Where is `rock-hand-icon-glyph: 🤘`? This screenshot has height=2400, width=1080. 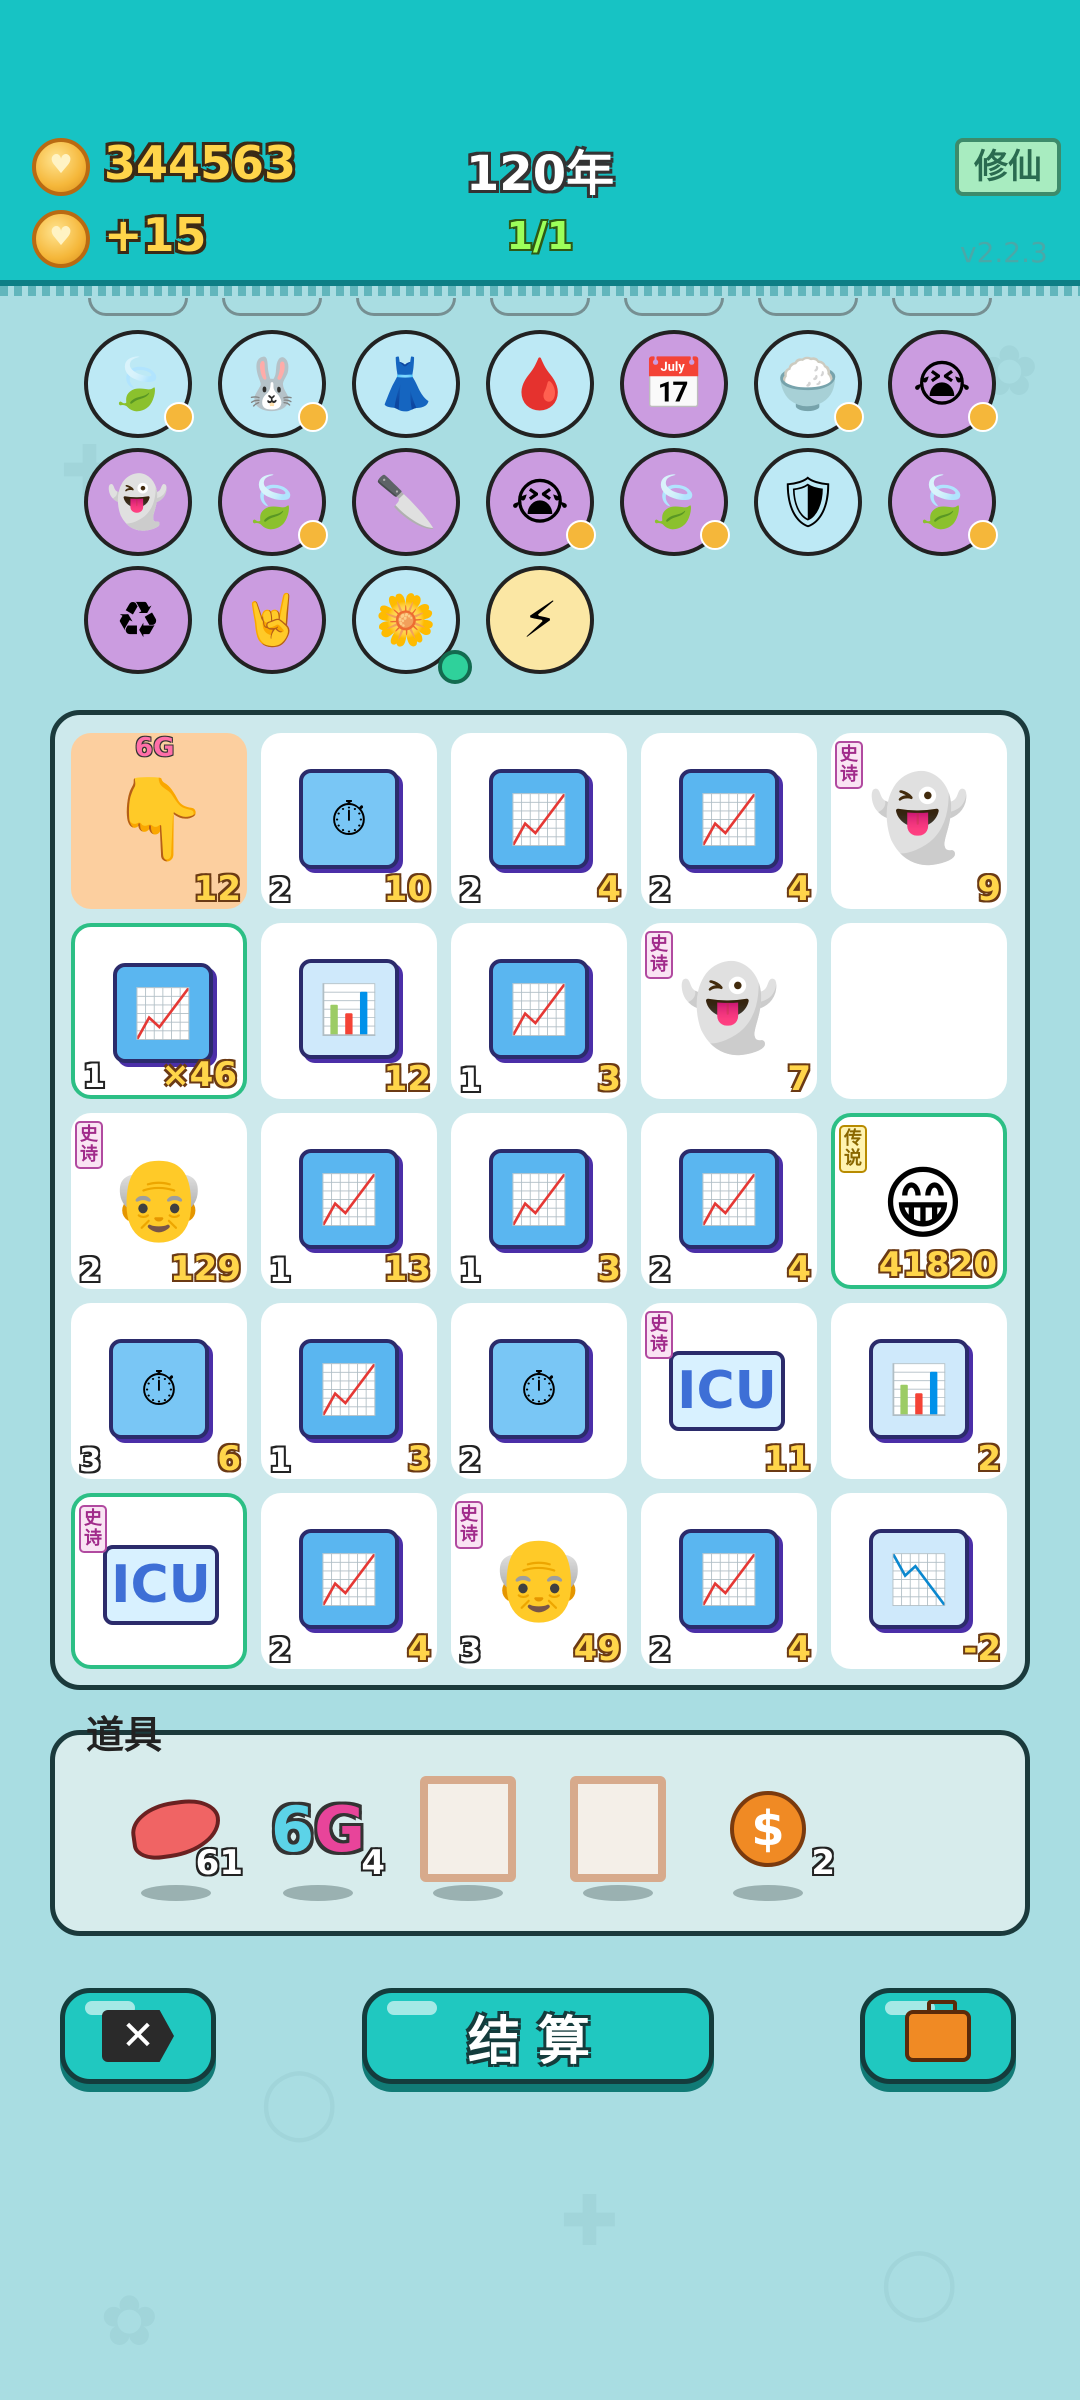
rock-hand-icon-glyph: 🤘 is located at coordinates (272, 619).